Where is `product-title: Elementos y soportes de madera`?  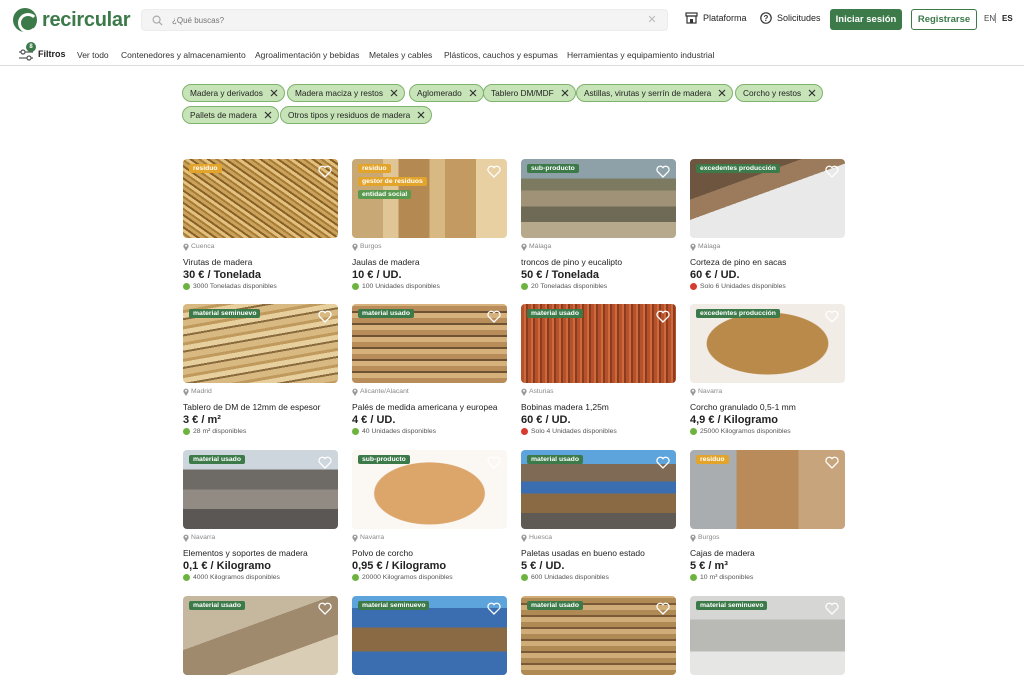
product-title: Elementos y soportes de madera is located at coordinates (260, 553).